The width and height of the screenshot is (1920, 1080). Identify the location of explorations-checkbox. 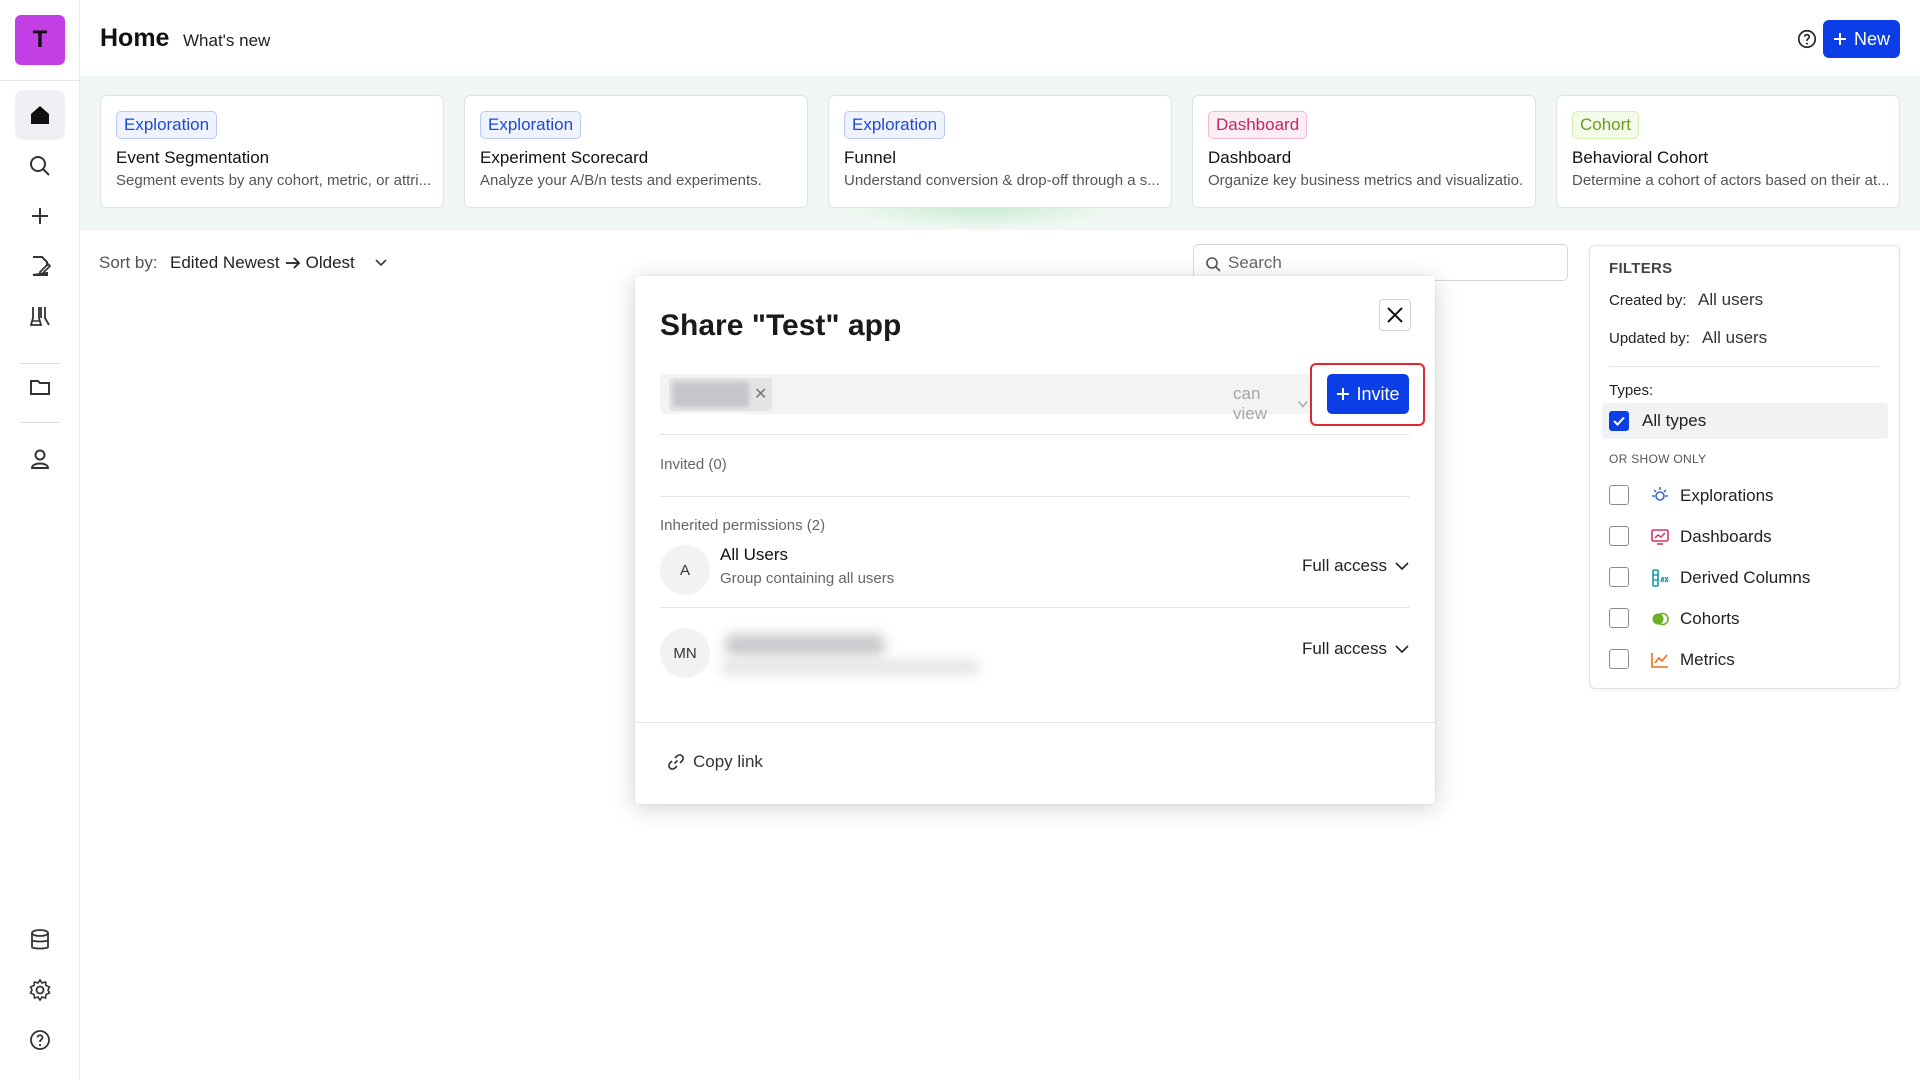
(1619, 495).